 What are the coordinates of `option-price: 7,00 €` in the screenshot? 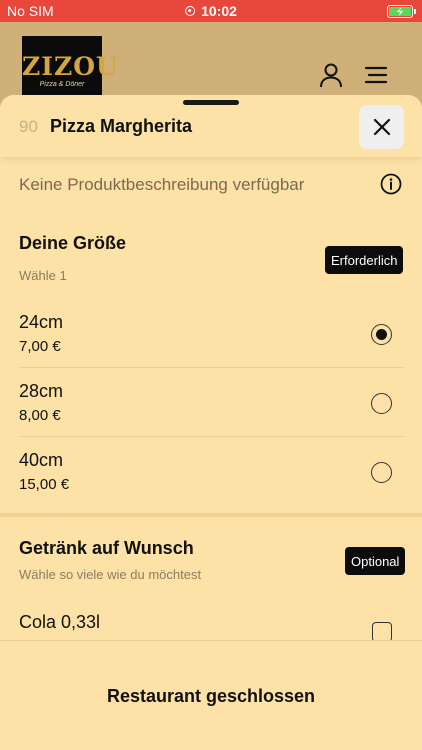 It's located at (40, 346).